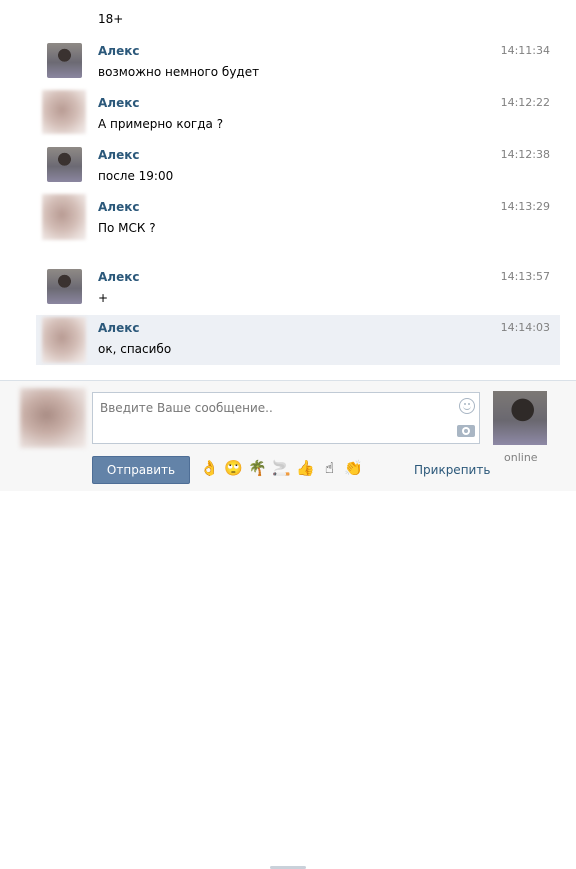  I want to click on message-row: Алекс 14:13:29 По МСК ?, so click(298, 219).